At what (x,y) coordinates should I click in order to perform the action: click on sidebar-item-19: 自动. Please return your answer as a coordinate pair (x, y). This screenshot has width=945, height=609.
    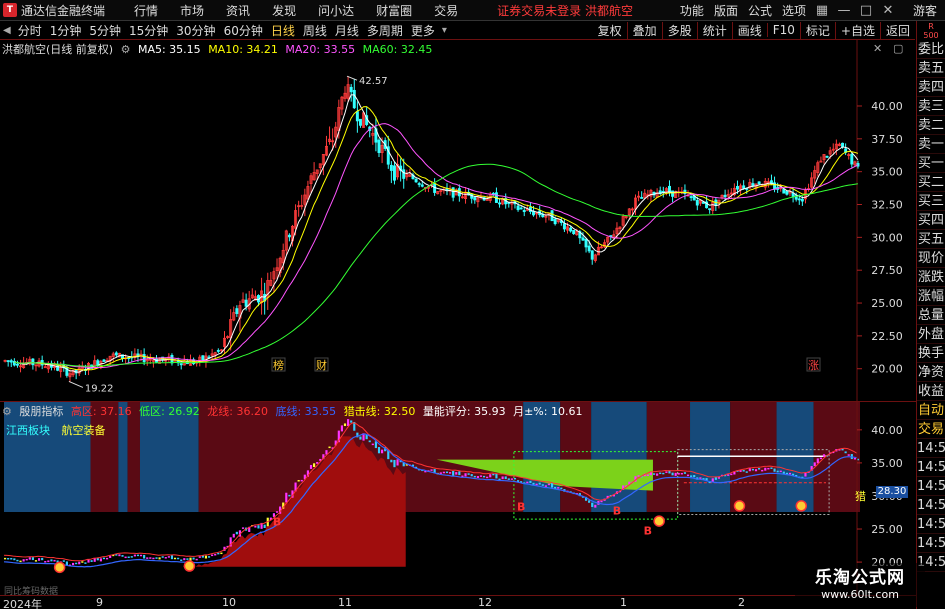
    Looking at the image, I should click on (931, 410).